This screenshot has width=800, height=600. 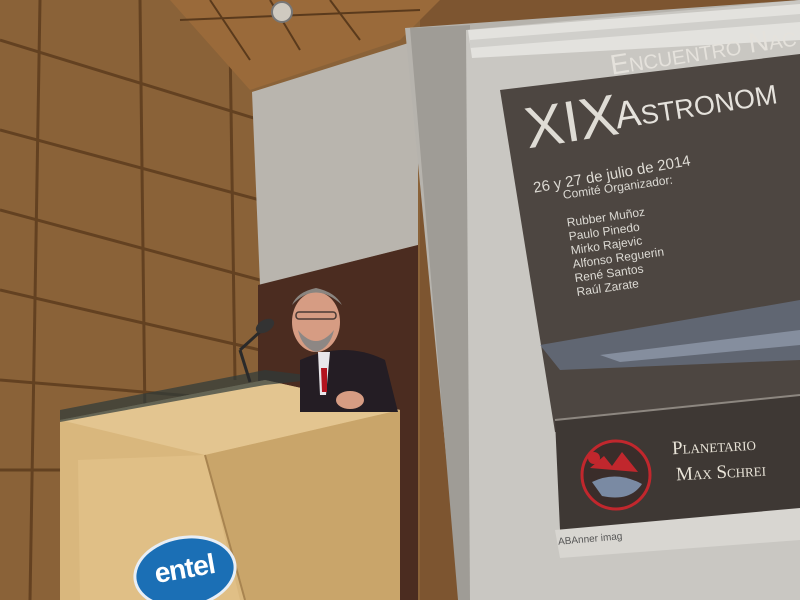 I want to click on slide-logo-line1: Planetario, so click(x=714, y=446).